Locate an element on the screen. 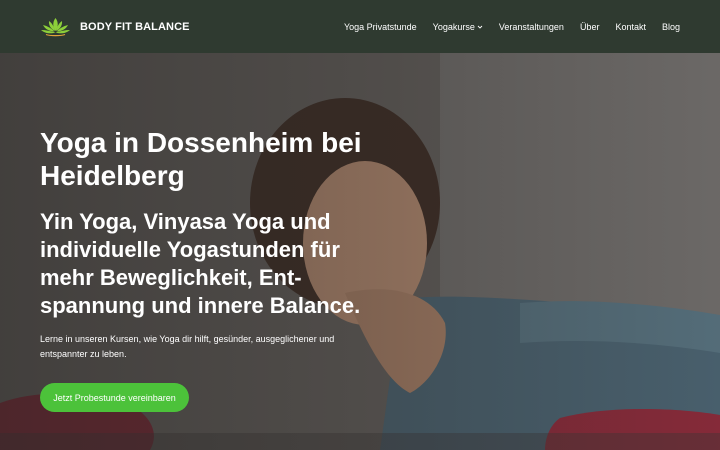  lotus-icon is located at coordinates (55, 26).